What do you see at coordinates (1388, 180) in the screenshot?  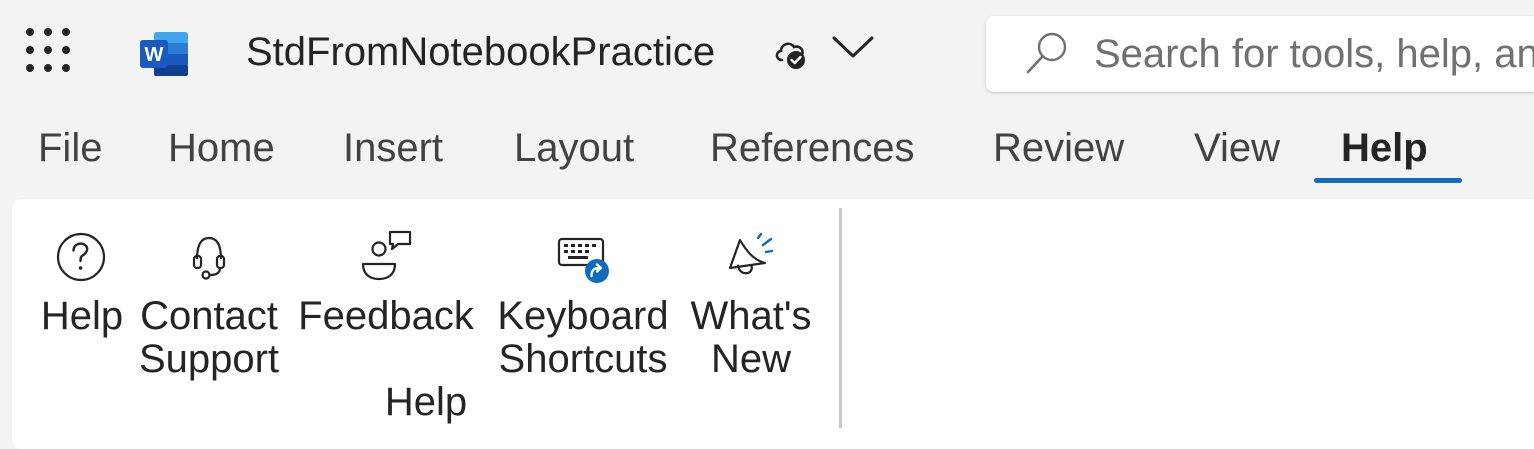 I see `active-tab-indicator` at bounding box center [1388, 180].